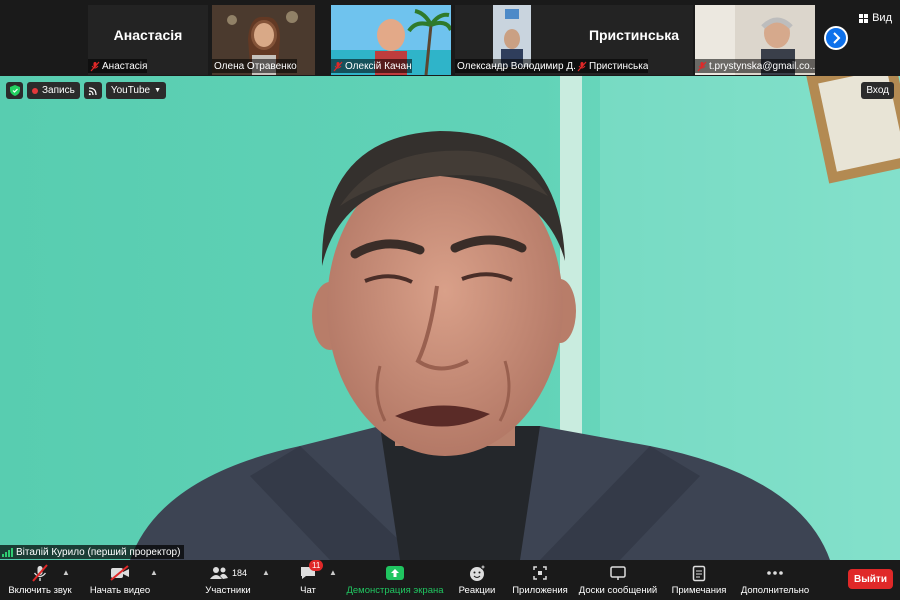 This screenshot has height=600, width=900. I want to click on view-label: Вид, so click(882, 18).